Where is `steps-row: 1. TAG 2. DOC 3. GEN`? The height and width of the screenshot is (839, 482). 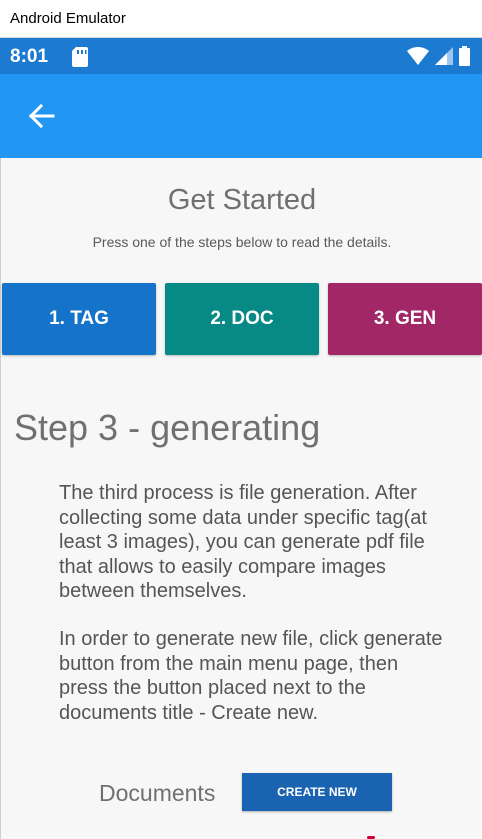 steps-row: 1. TAG 2. DOC 3. GEN is located at coordinates (242, 319).